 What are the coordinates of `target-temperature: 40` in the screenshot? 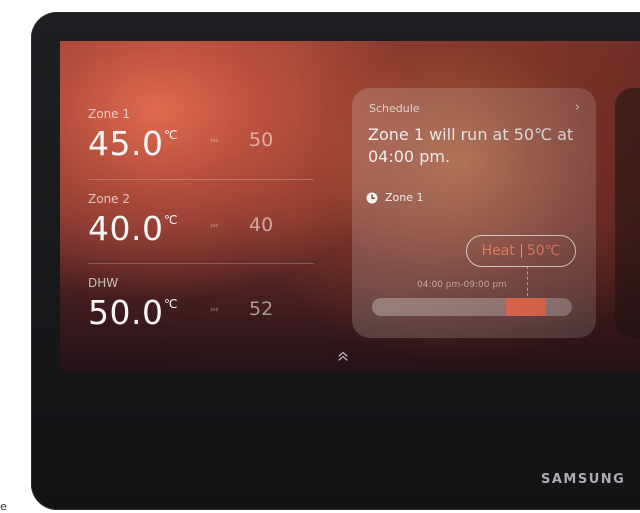 It's located at (261, 225).